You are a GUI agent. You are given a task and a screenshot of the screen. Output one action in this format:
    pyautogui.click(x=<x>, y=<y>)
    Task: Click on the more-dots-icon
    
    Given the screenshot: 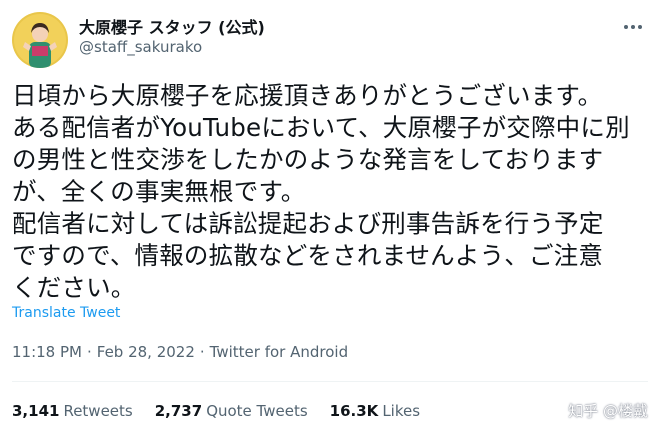 What is the action you would take?
    pyautogui.click(x=633, y=27)
    